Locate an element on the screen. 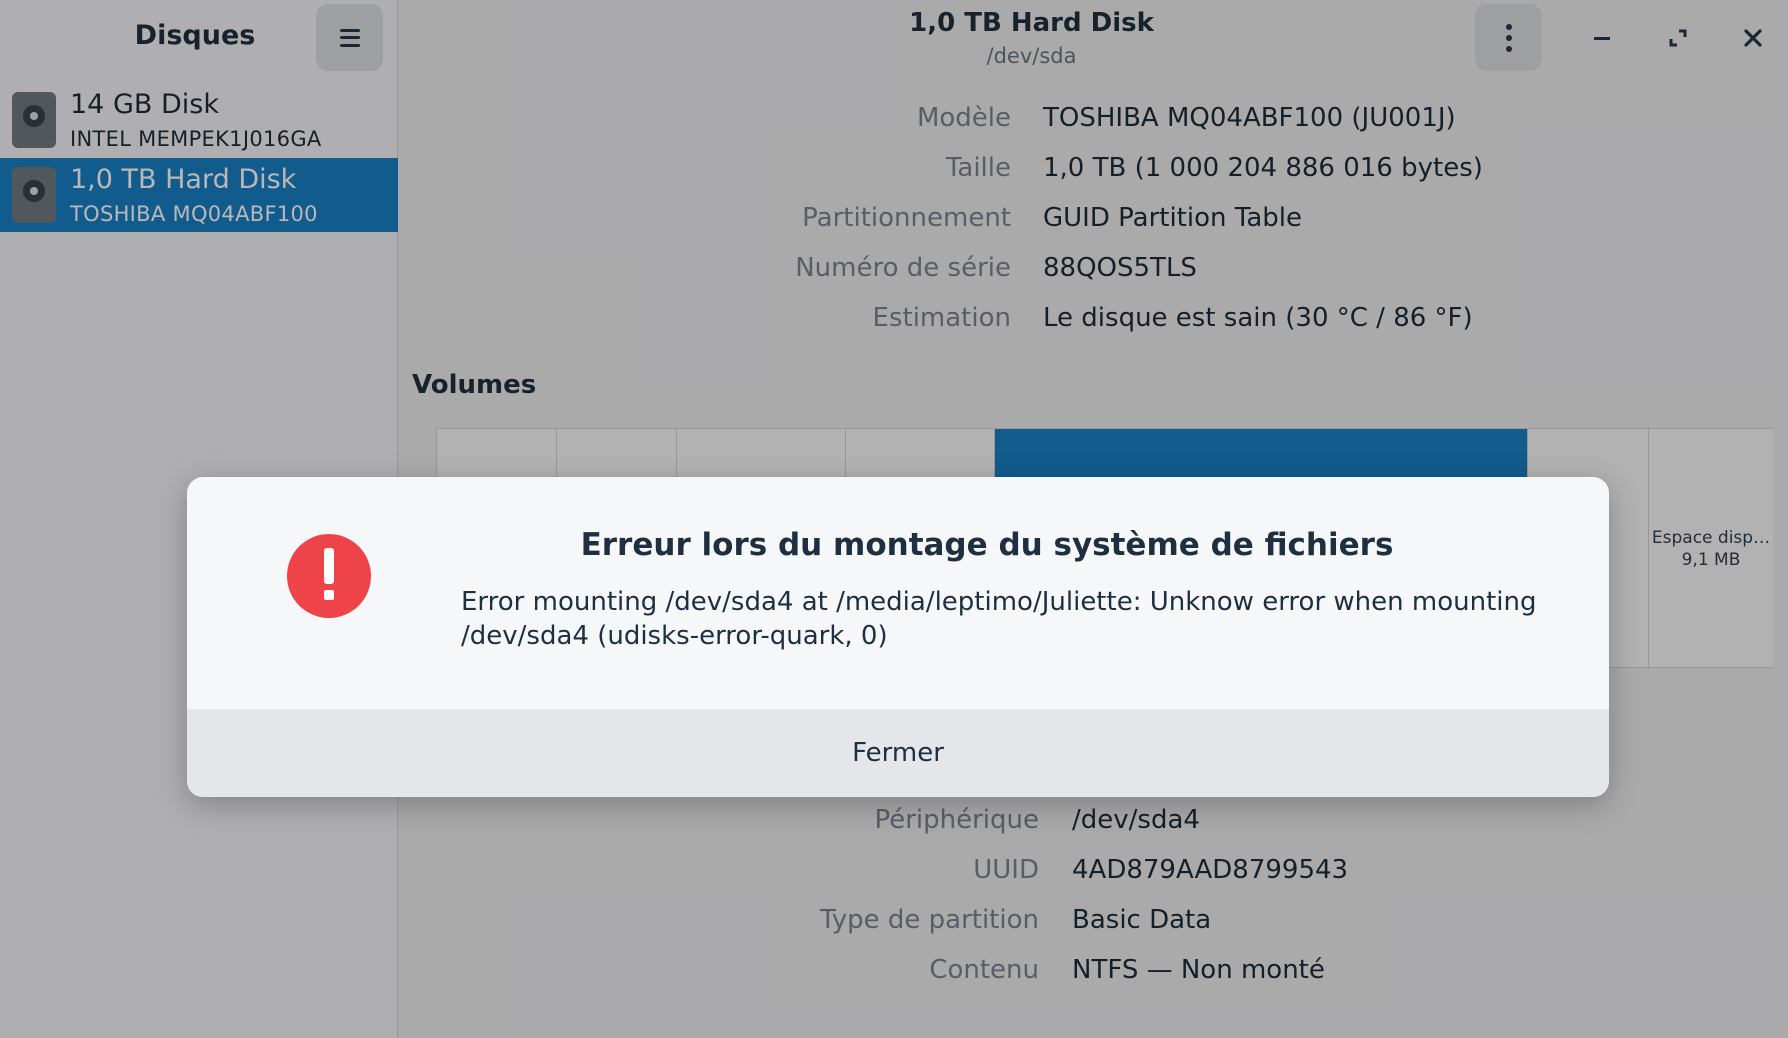 Image resolution: width=1788 pixels, height=1038 pixels. error-icon is located at coordinates (329, 576).